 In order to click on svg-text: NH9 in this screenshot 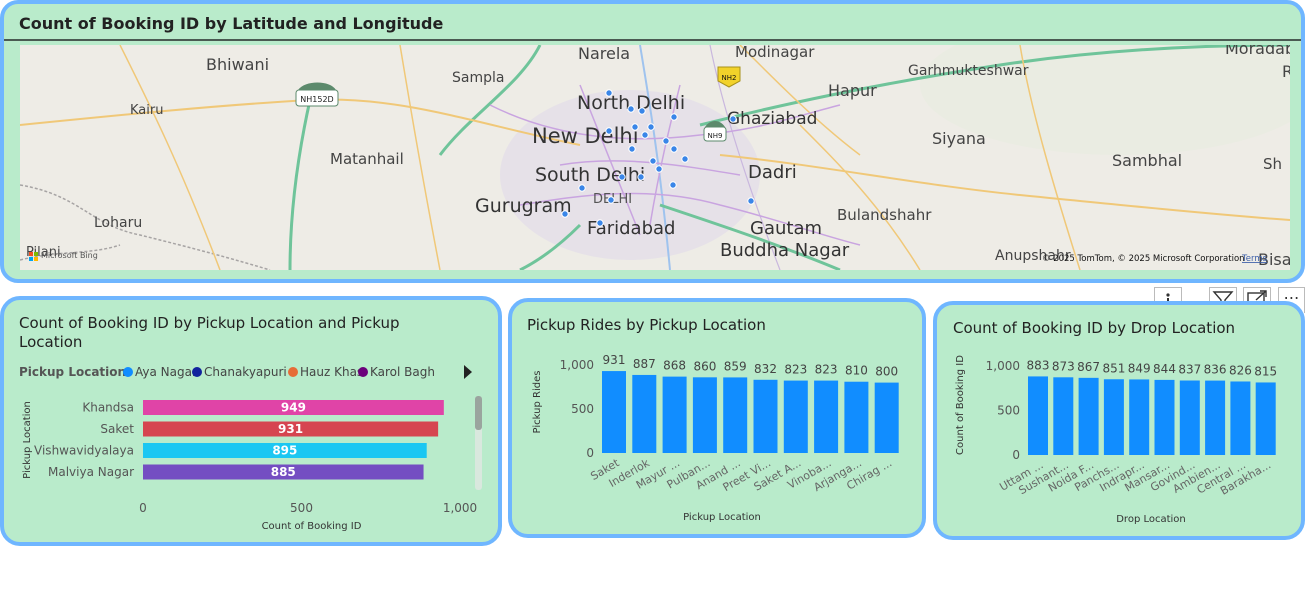, I will do `click(715, 136)`.